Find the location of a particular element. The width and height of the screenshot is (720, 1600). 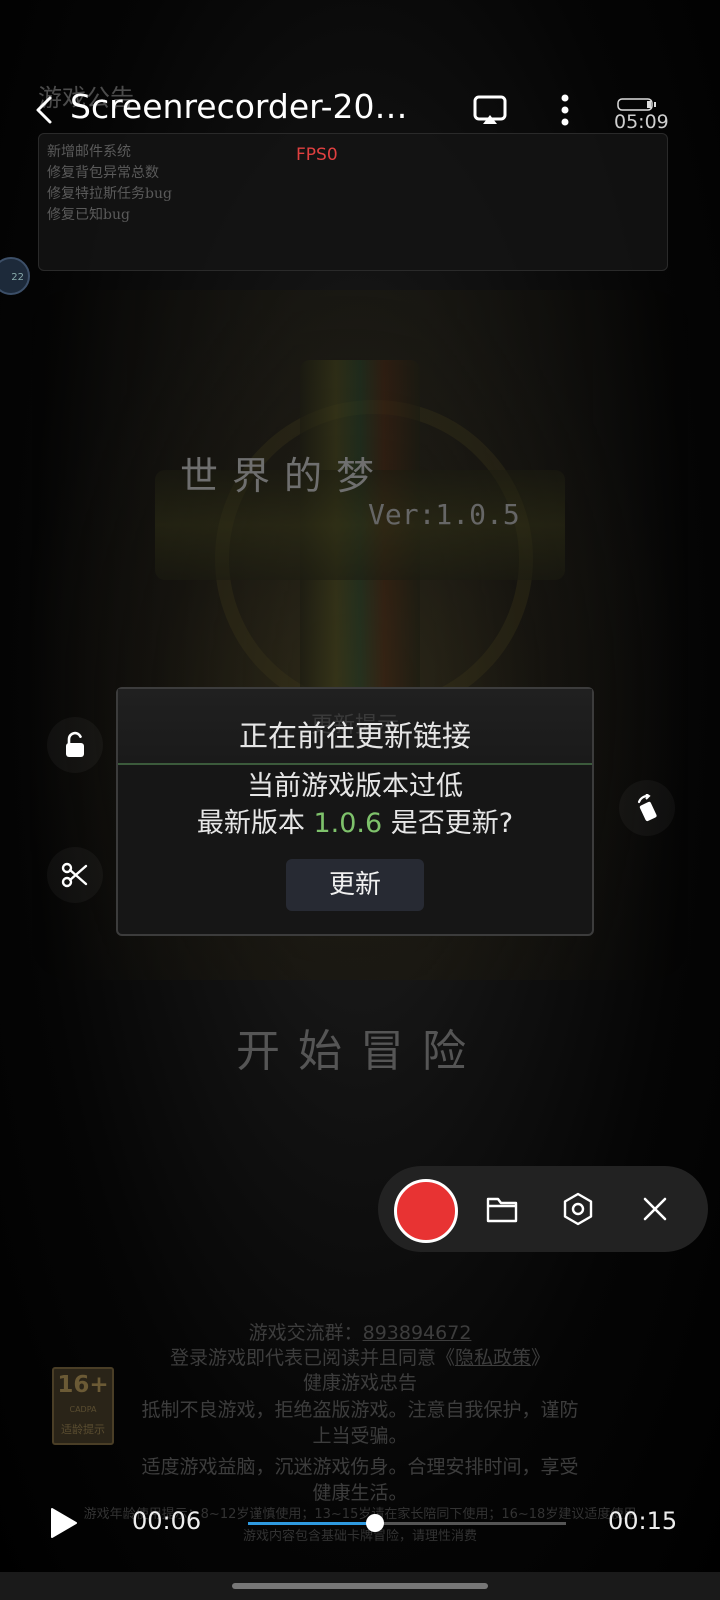

group-label: 游戏交流群： is located at coordinates (305, 1333).